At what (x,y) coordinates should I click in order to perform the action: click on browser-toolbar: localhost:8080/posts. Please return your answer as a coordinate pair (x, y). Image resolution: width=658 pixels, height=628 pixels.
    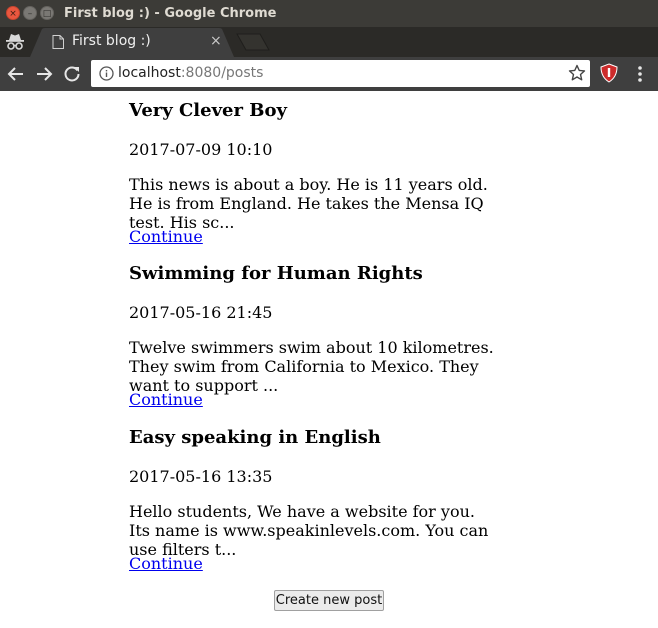
    Looking at the image, I should click on (329, 74).